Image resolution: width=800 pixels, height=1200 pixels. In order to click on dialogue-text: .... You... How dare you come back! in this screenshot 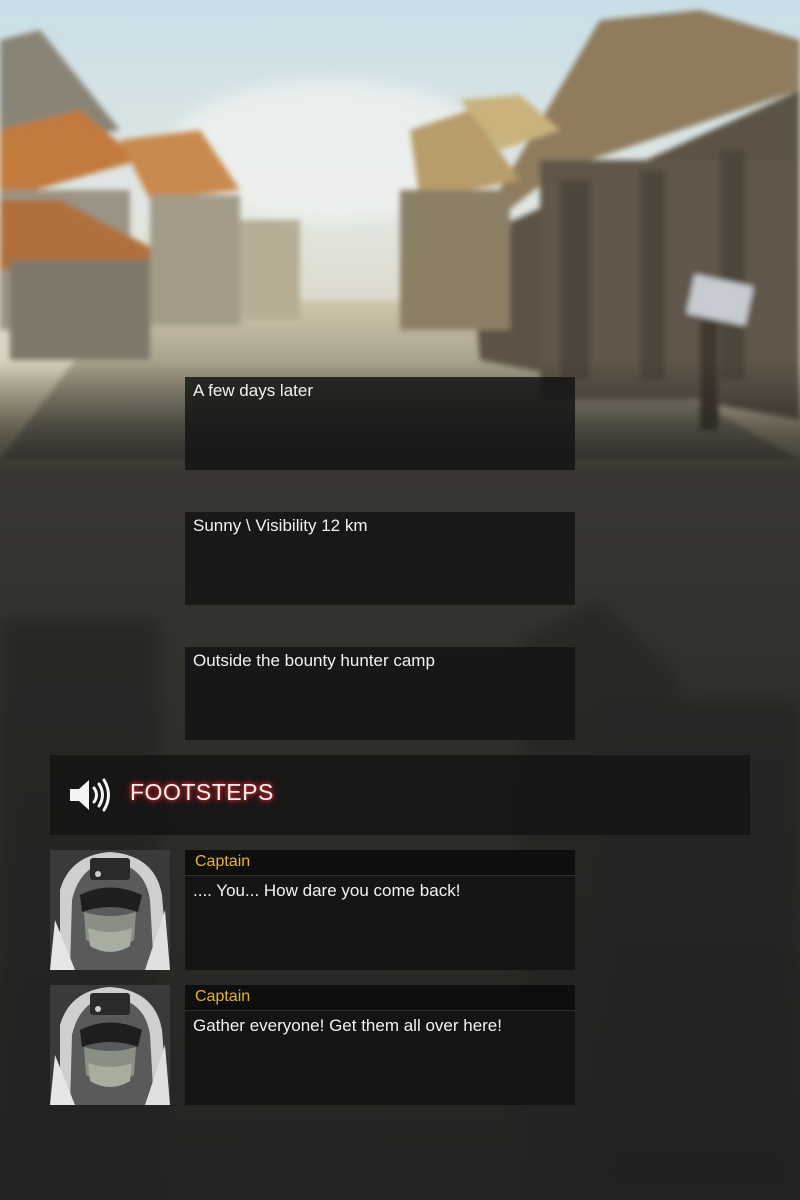, I will do `click(327, 890)`.